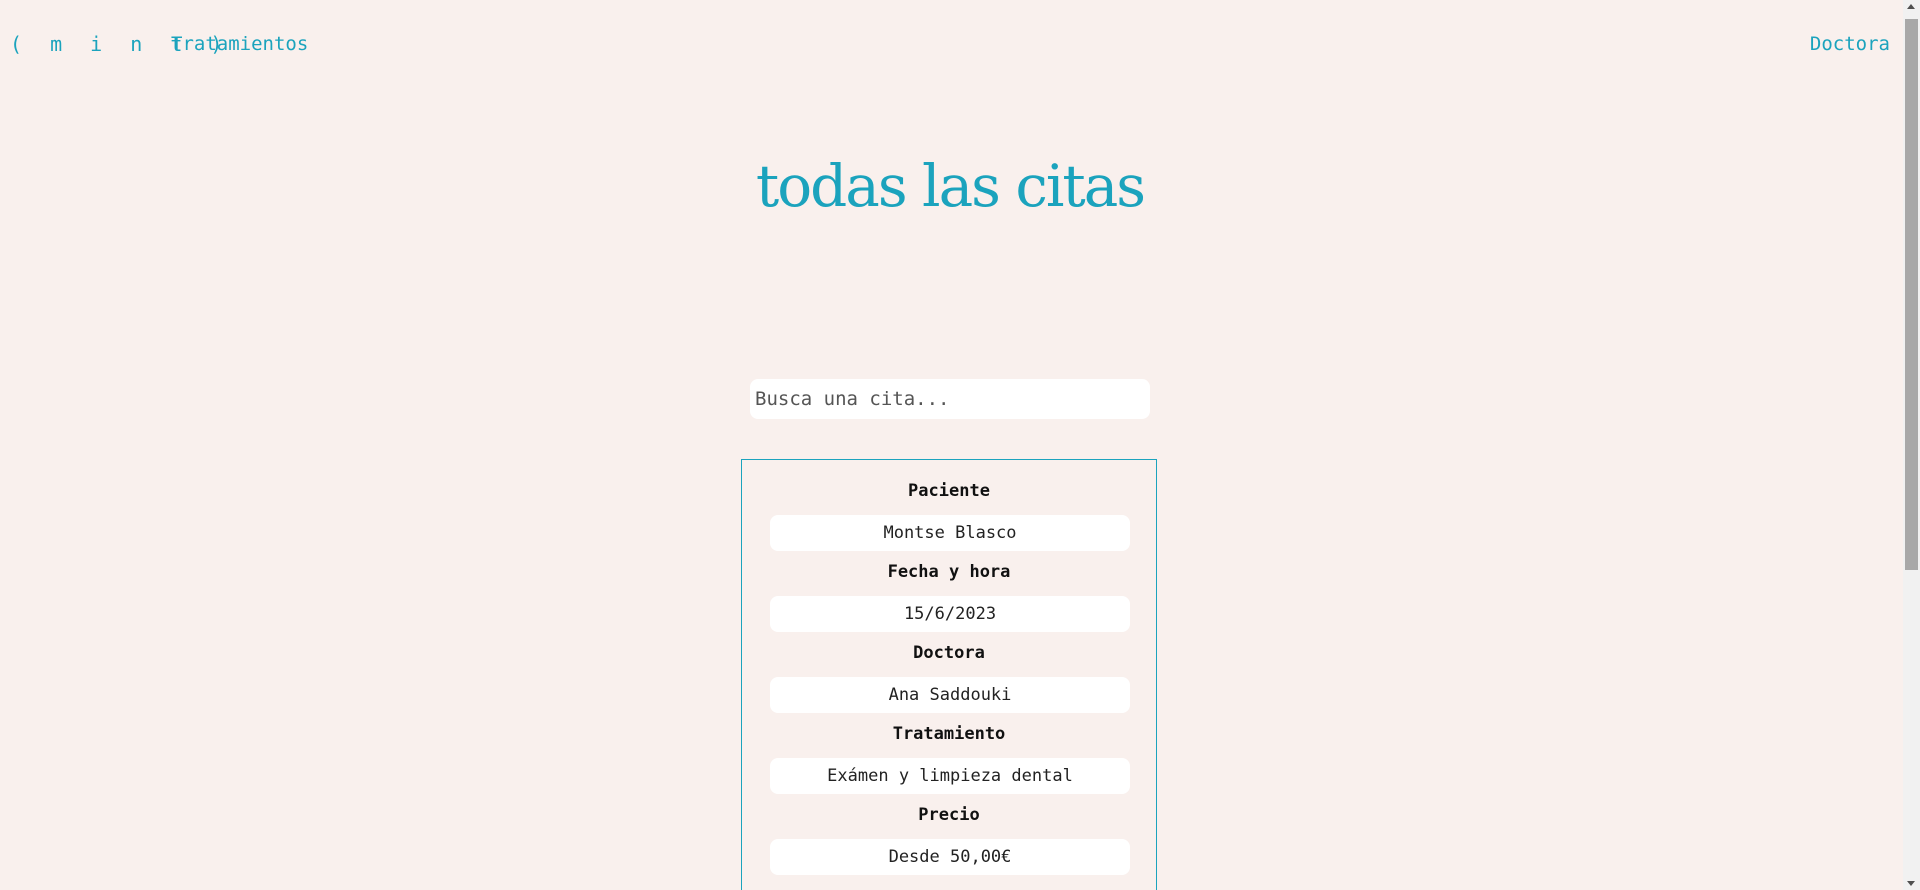 The width and height of the screenshot is (1920, 890). What do you see at coordinates (949, 491) in the screenshot?
I see `patient-label: Paciente` at bounding box center [949, 491].